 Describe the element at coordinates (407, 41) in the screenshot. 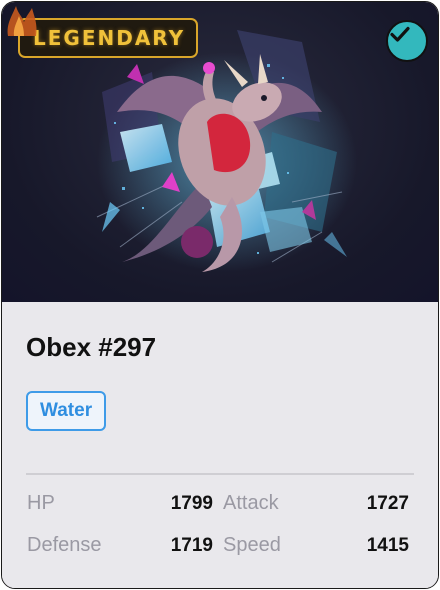

I see `checkmark-icon` at that location.